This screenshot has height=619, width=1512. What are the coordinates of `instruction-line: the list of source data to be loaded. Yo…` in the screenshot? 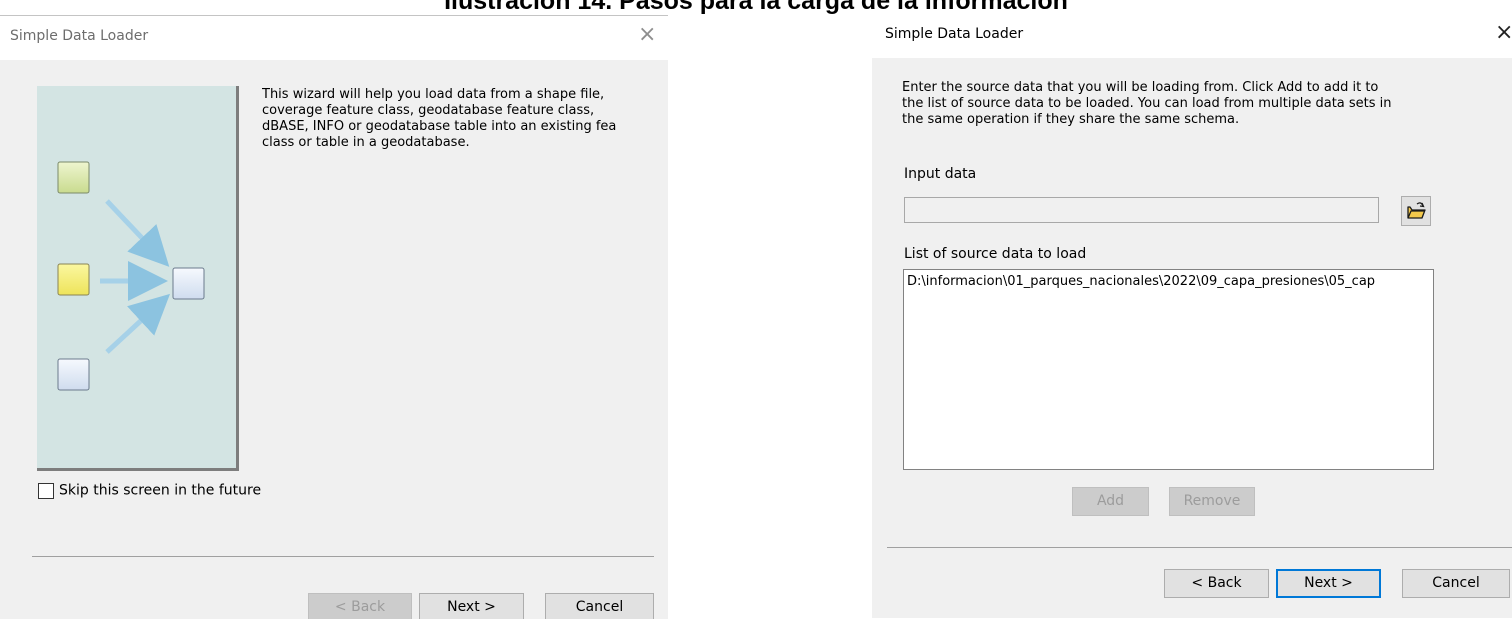 It's located at (1147, 103).